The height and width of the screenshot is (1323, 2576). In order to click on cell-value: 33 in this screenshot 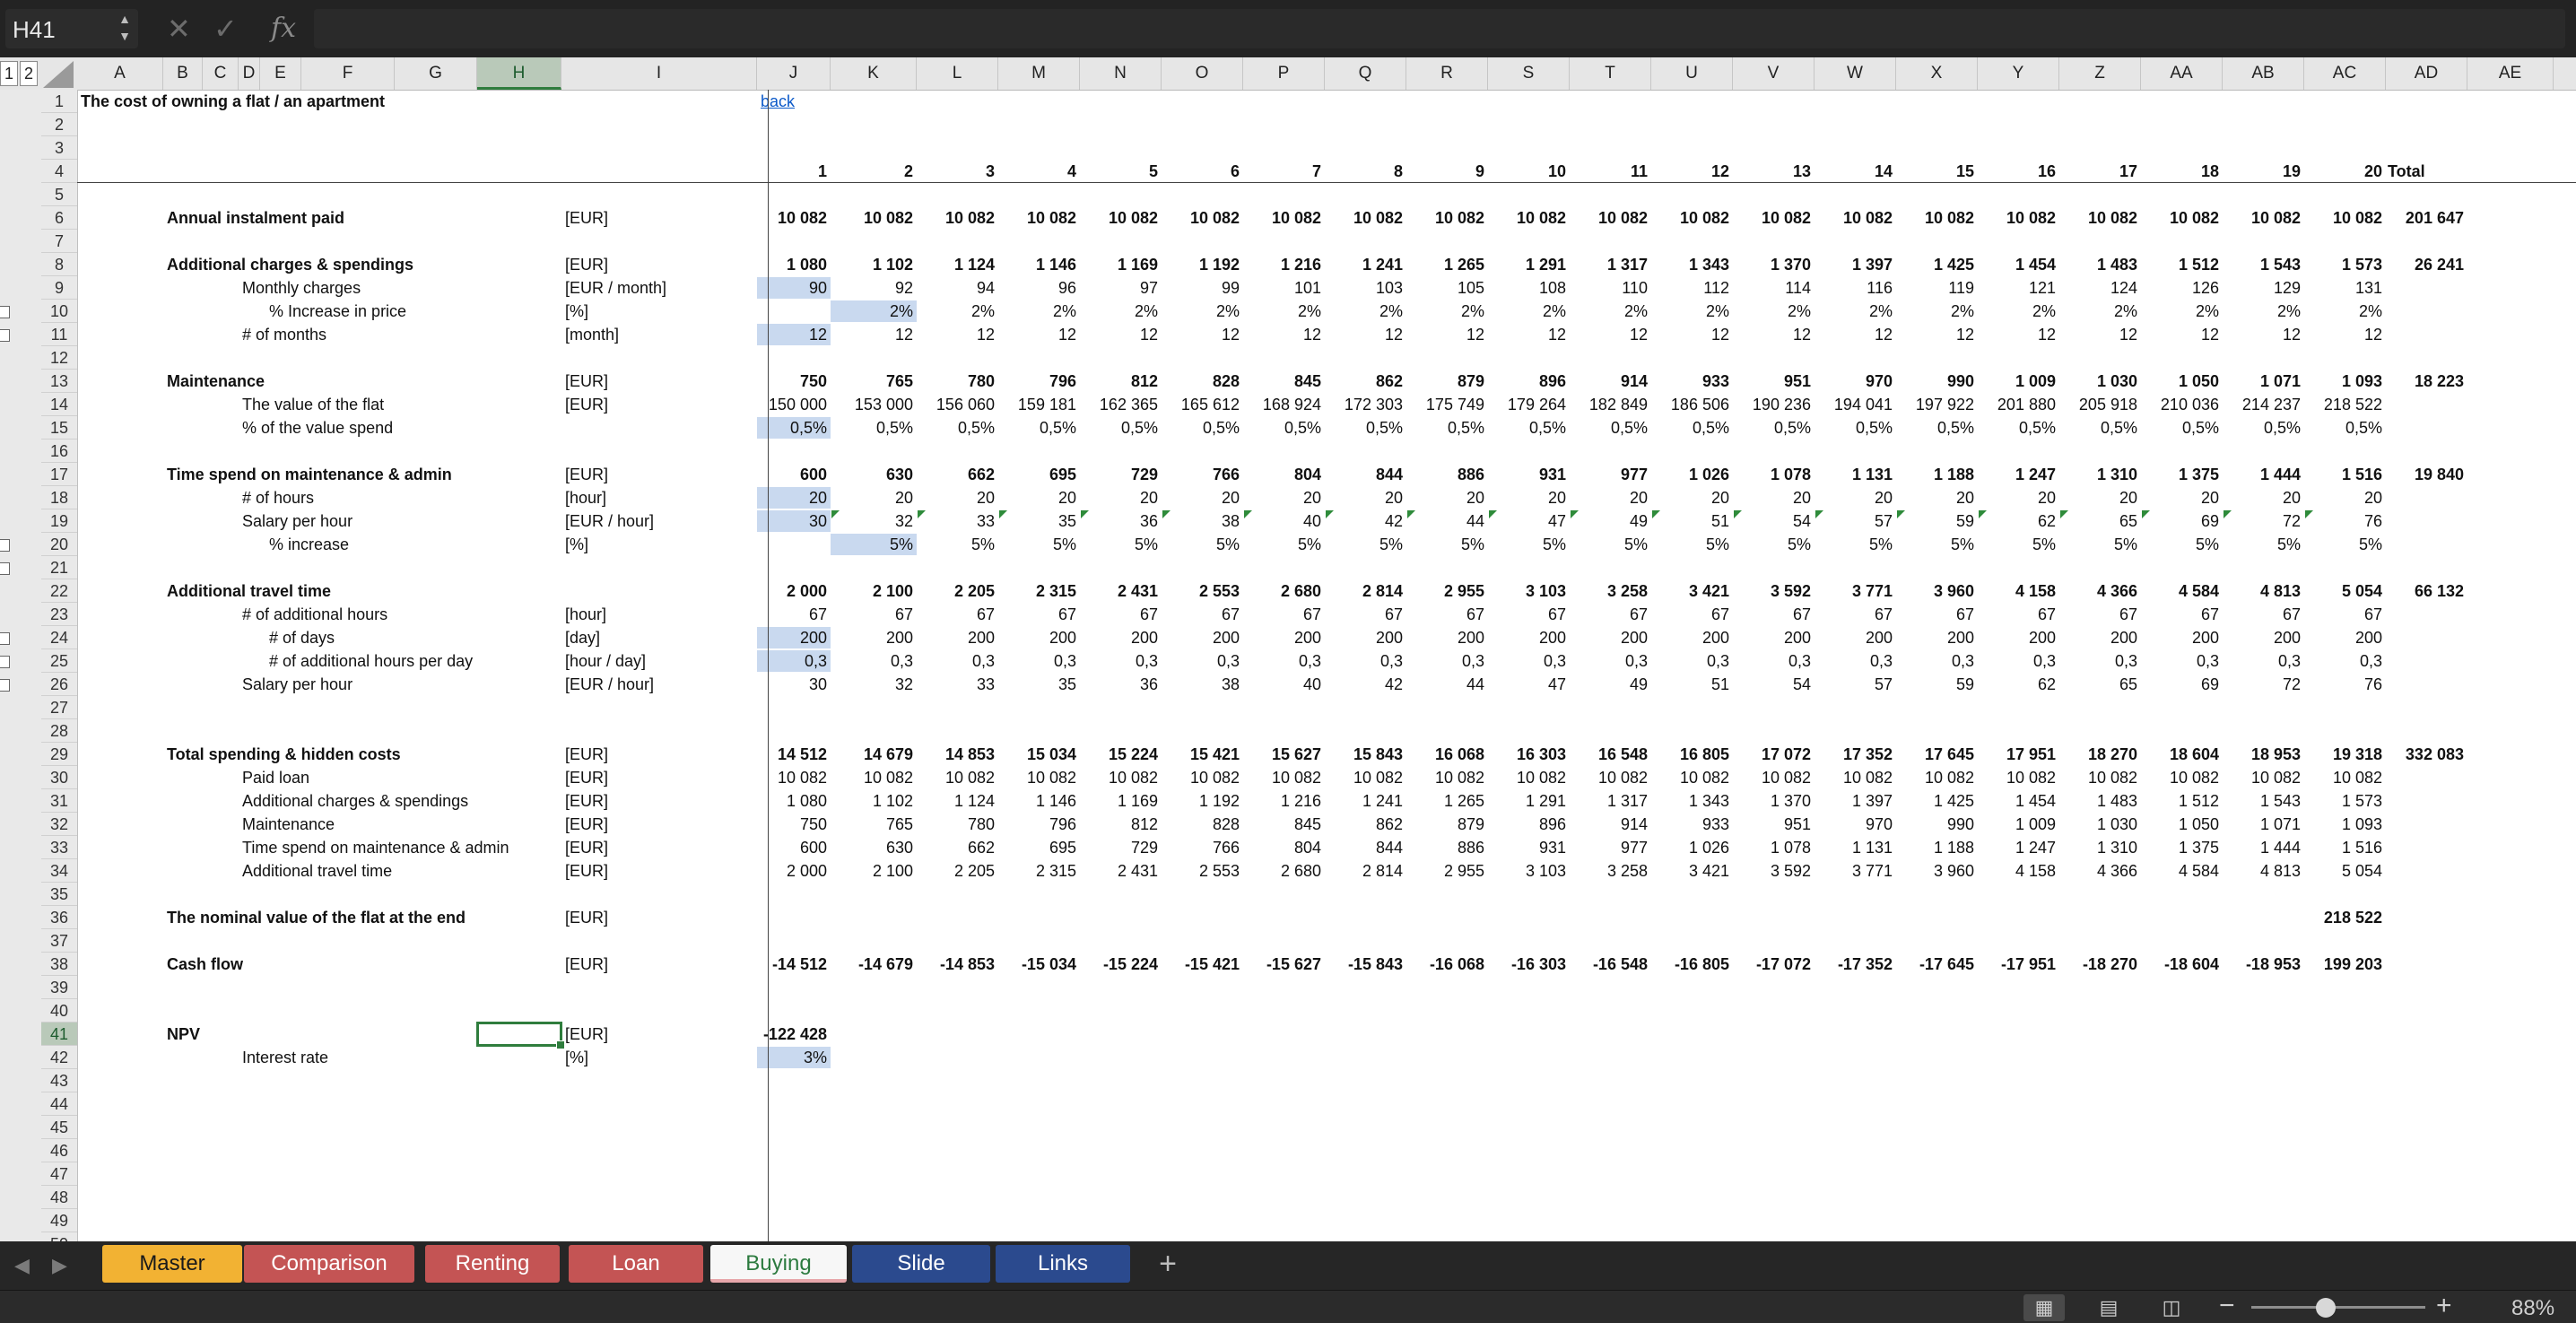, I will do `click(956, 521)`.